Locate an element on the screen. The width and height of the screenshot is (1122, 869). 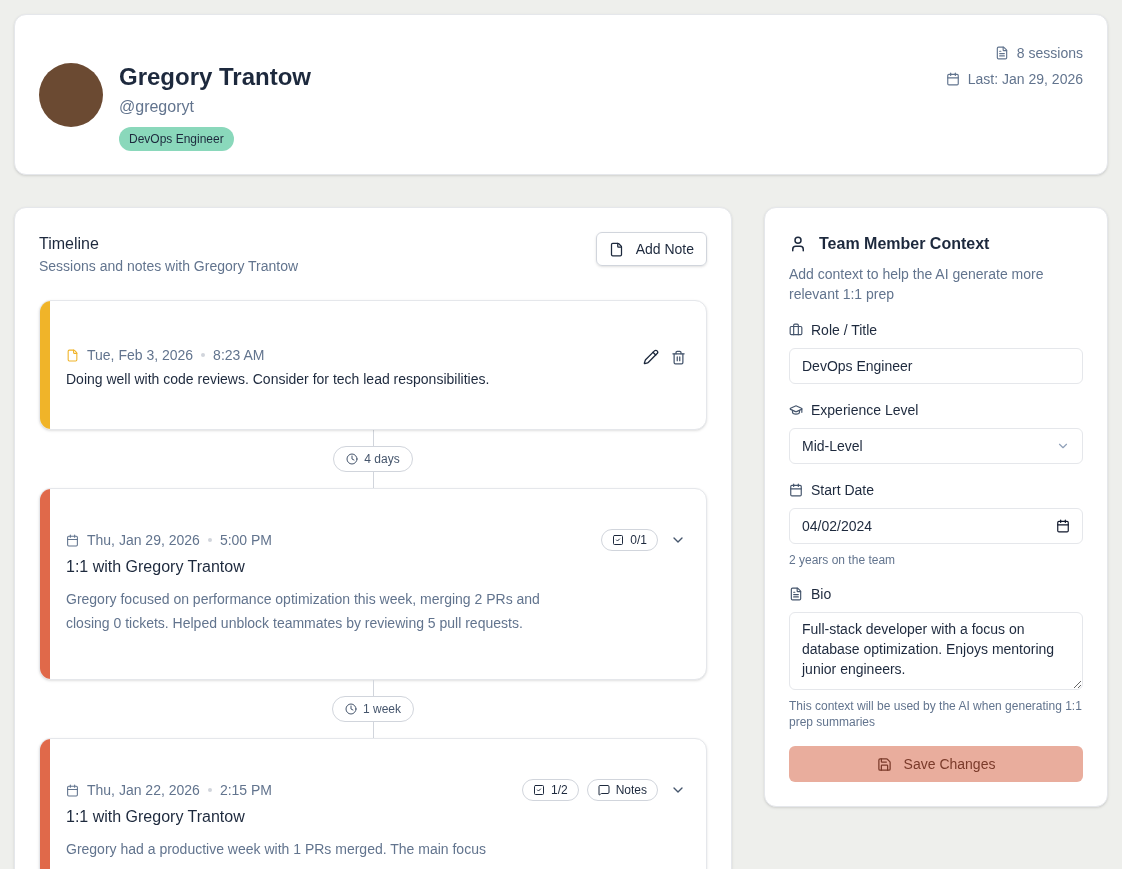
session-date: Thu, Jan 29, 2026 is located at coordinates (143, 540).